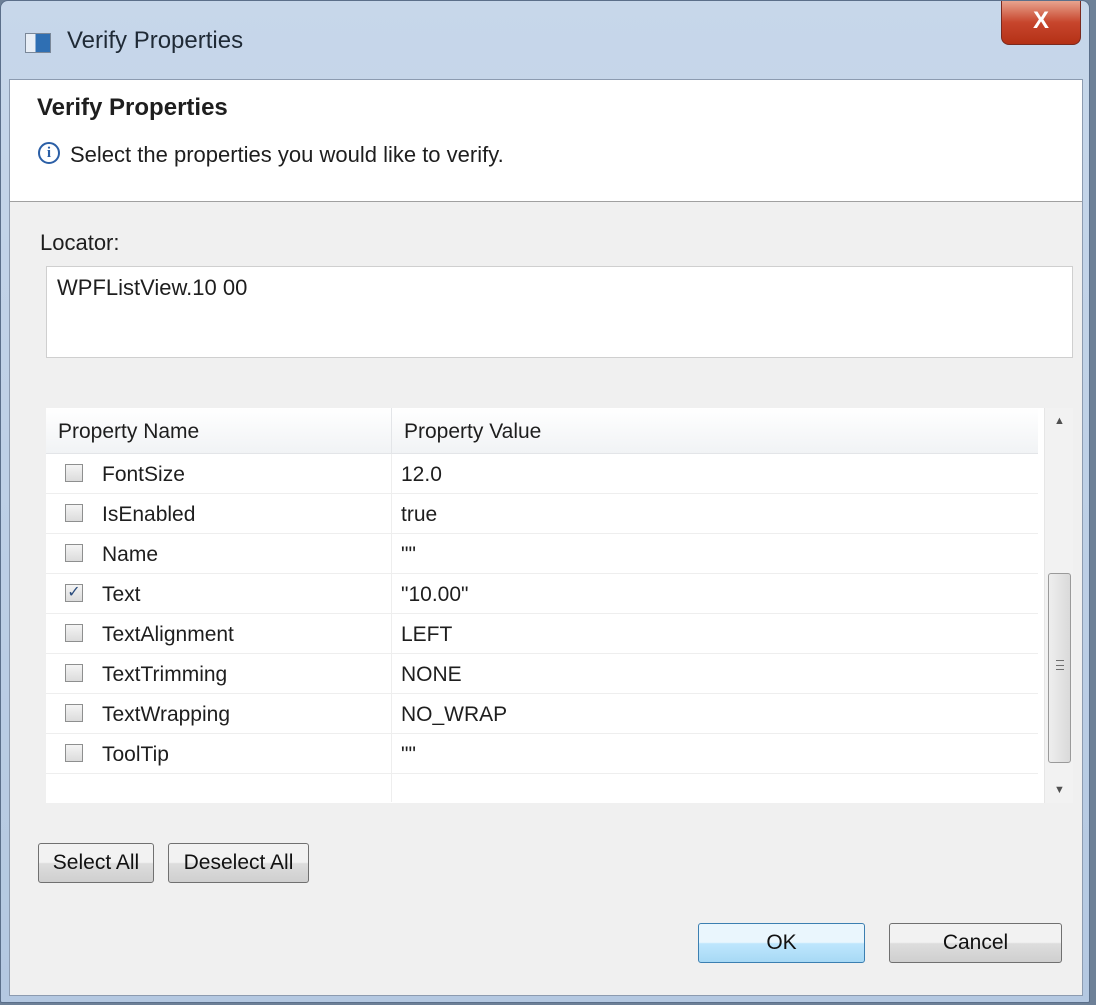  I want to click on table-row: FontSize 12.0, so click(542, 474).